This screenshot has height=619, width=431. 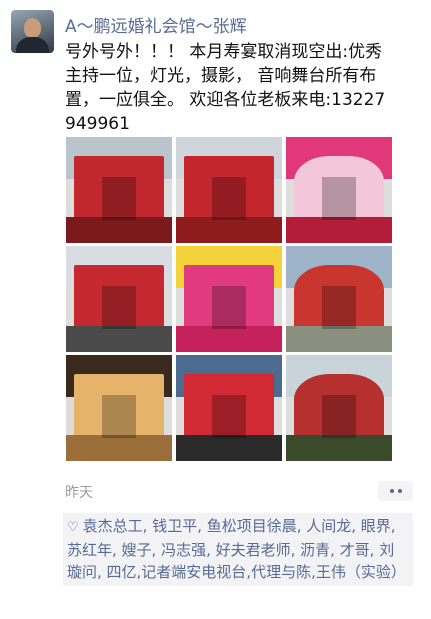 I want to click on author-name: A～鹏远婚礼会馆～张辉, so click(x=156, y=24).